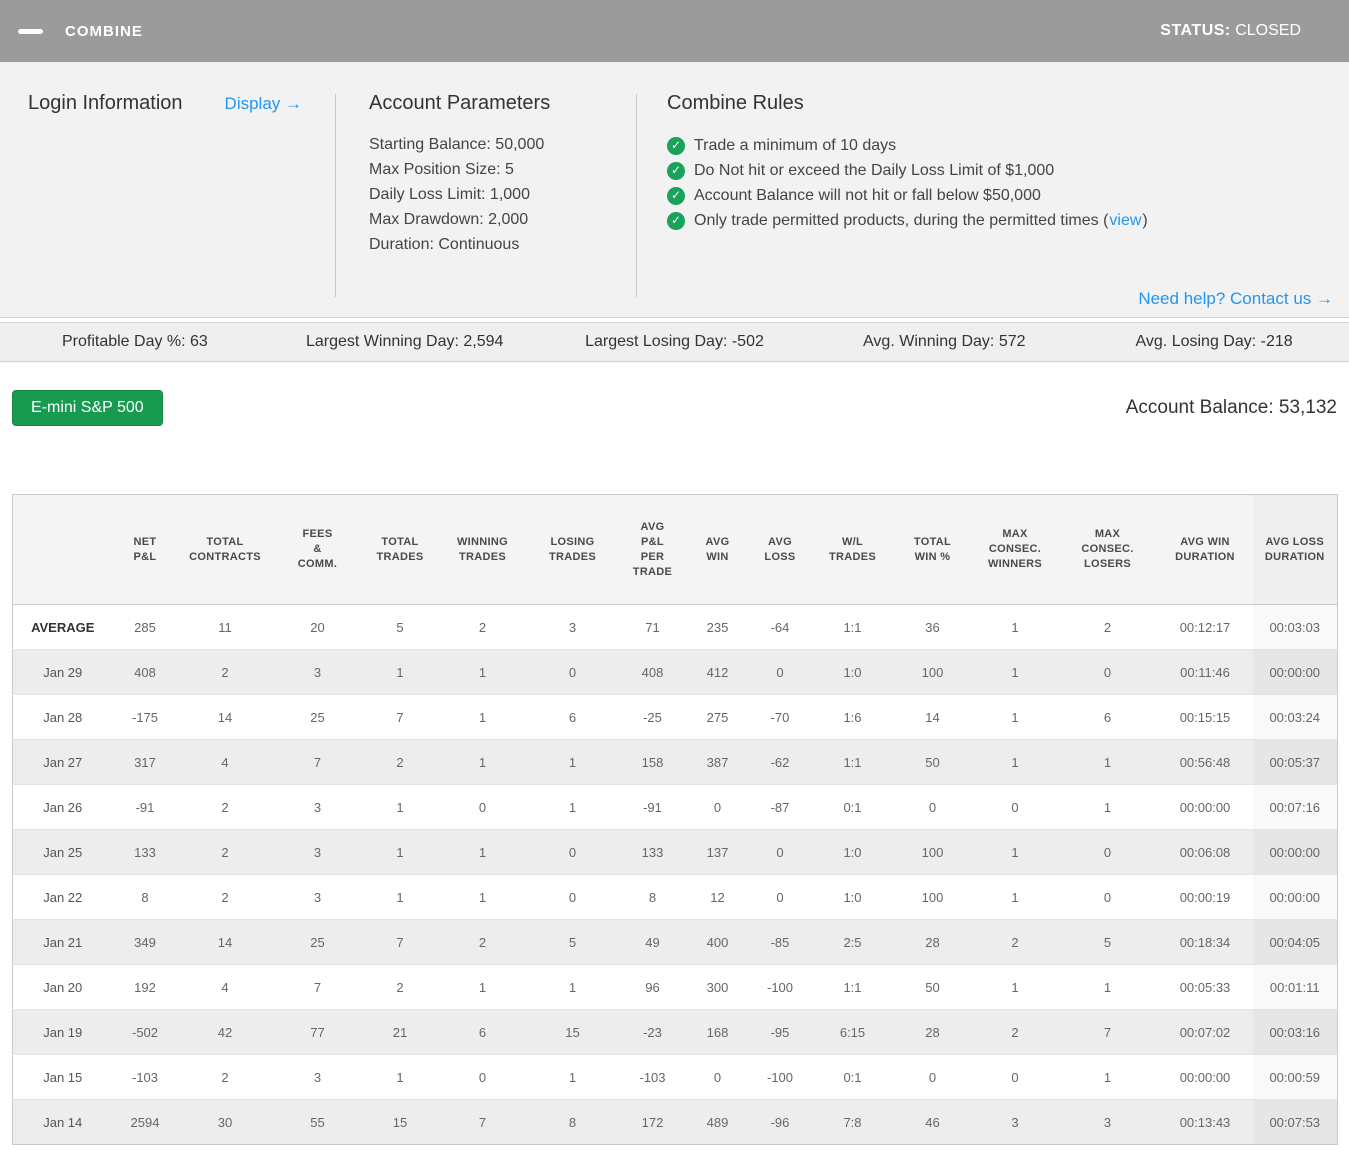  Describe the element at coordinates (852, 1077) in the screenshot. I see `table-cell: 0:1` at that location.